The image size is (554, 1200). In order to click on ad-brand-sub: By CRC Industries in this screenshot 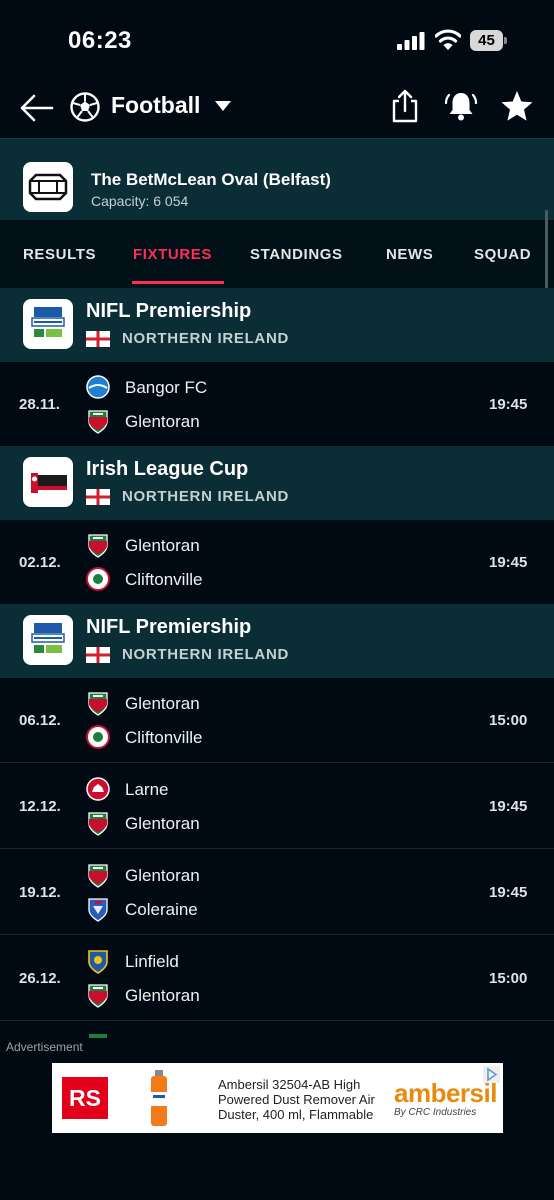, I will do `click(435, 1112)`.